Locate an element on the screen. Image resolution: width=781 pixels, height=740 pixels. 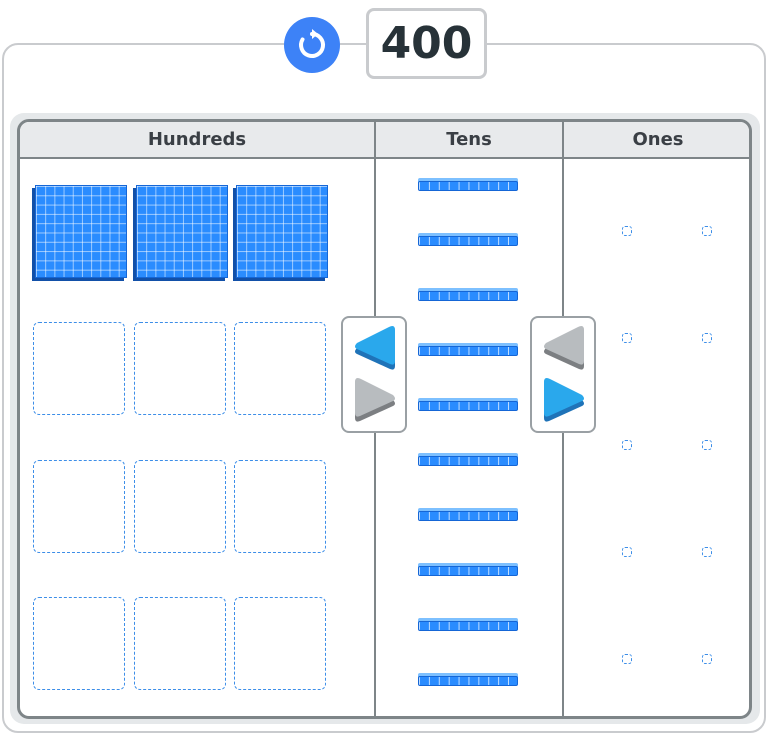
tens-header: Tens is located at coordinates (469, 139).